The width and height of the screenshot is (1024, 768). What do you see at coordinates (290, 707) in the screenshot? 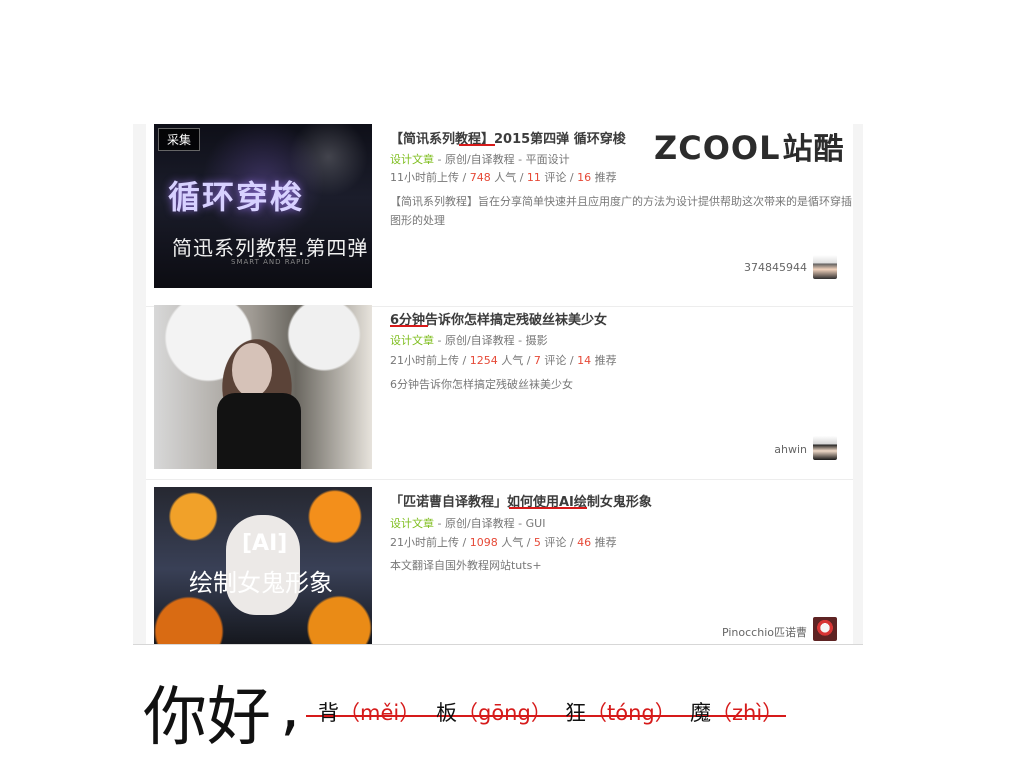
I see `hello-comma: ,` at bounding box center [290, 707].